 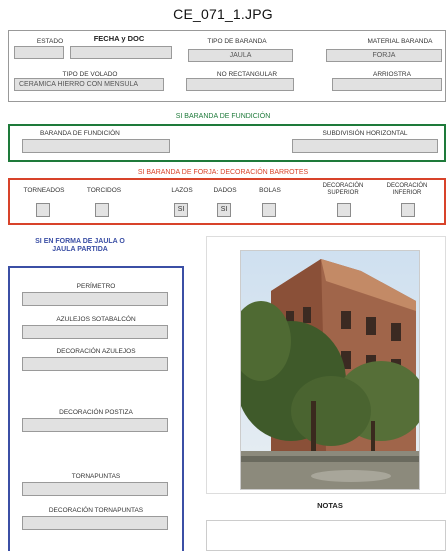 What do you see at coordinates (95, 523) in the screenshot?
I see `decoracion-tornapuntas-field` at bounding box center [95, 523].